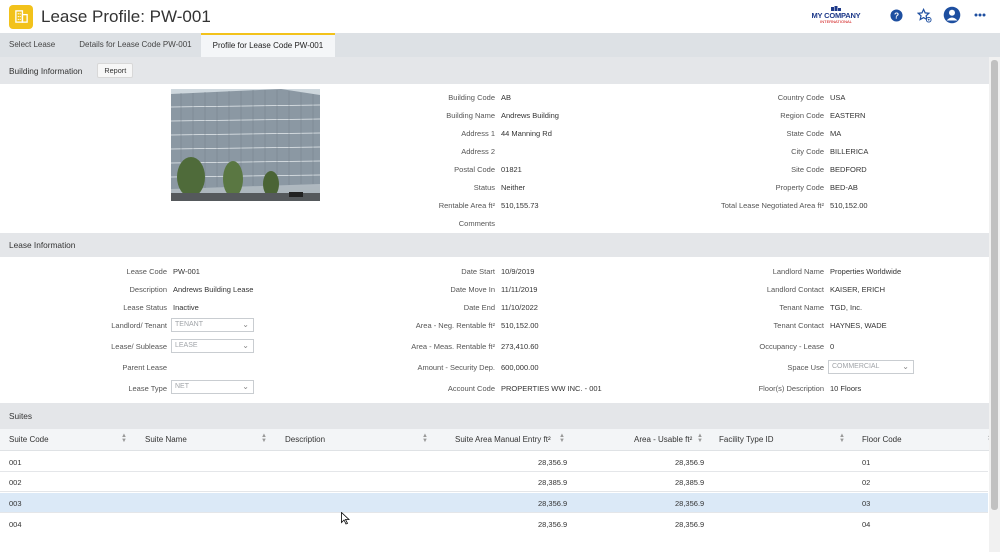  I want to click on favorite-star-icon, so click(924, 15).